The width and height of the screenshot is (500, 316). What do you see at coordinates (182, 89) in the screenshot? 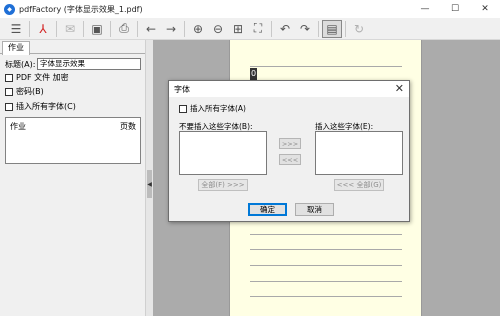
I see `dialog-title: 字体` at bounding box center [182, 89].